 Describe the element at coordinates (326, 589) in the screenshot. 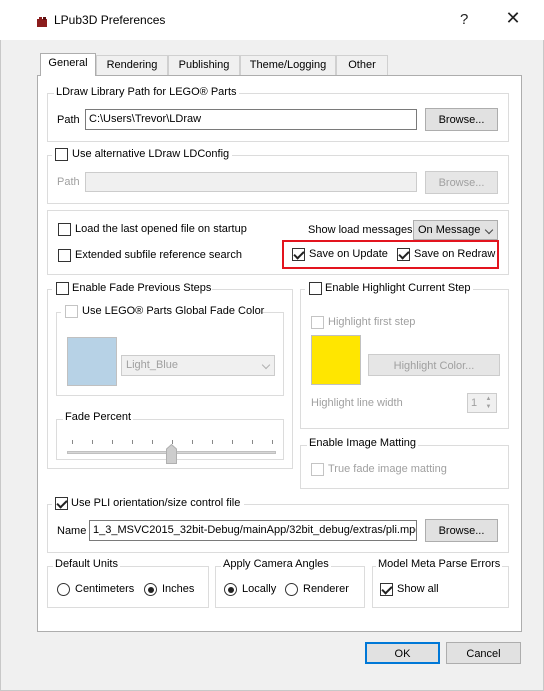

I see `renderer-label: Renderer` at that location.